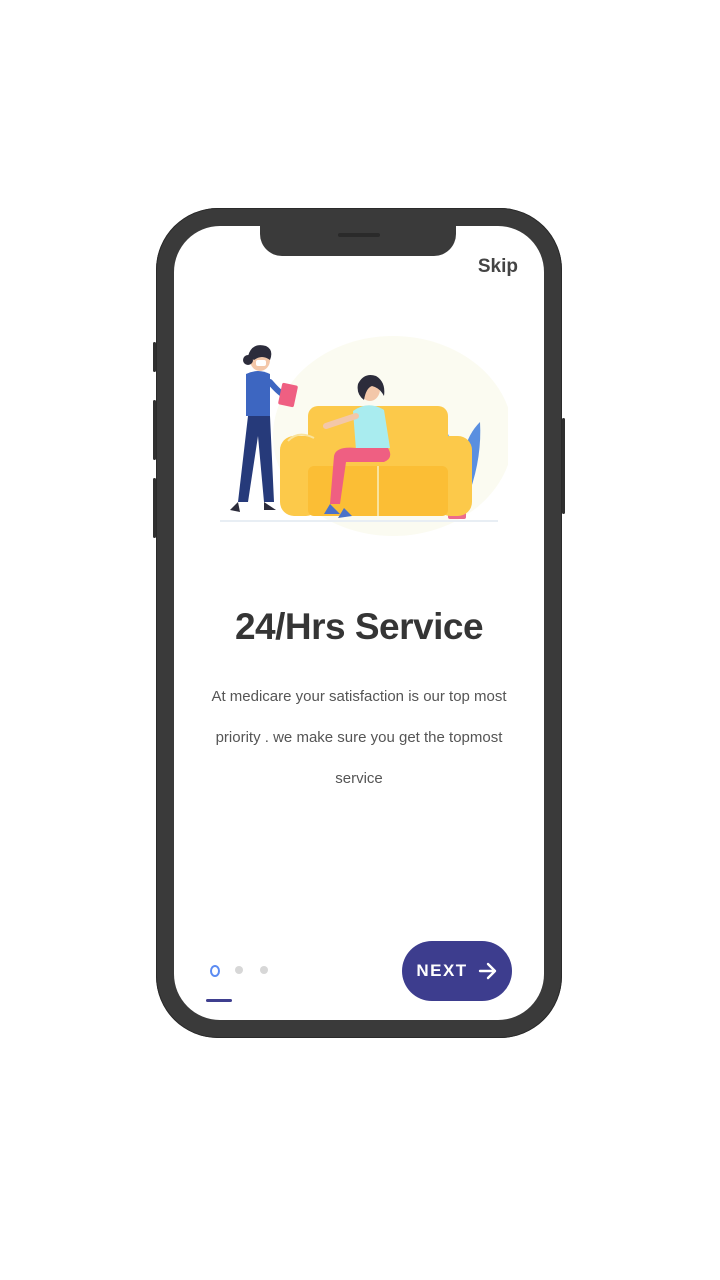 The width and height of the screenshot is (720, 1280). I want to click on volume-up-button, so click(154, 430).